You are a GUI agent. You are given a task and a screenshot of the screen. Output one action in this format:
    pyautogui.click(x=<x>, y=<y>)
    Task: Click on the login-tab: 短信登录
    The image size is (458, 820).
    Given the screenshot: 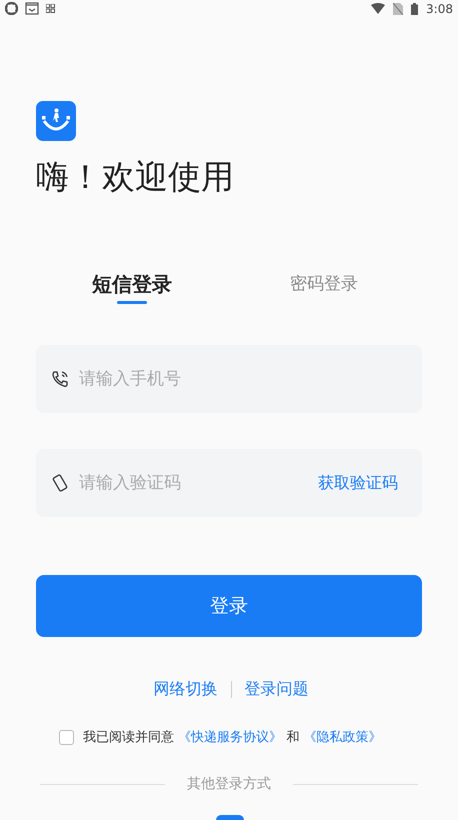 What is the action you would take?
    pyautogui.click(x=132, y=287)
    